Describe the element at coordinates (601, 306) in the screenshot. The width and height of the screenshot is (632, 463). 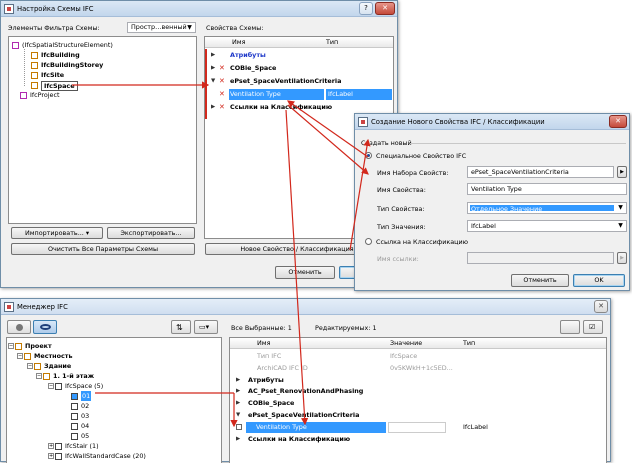
I see `manager-close-button: ✕` at that location.